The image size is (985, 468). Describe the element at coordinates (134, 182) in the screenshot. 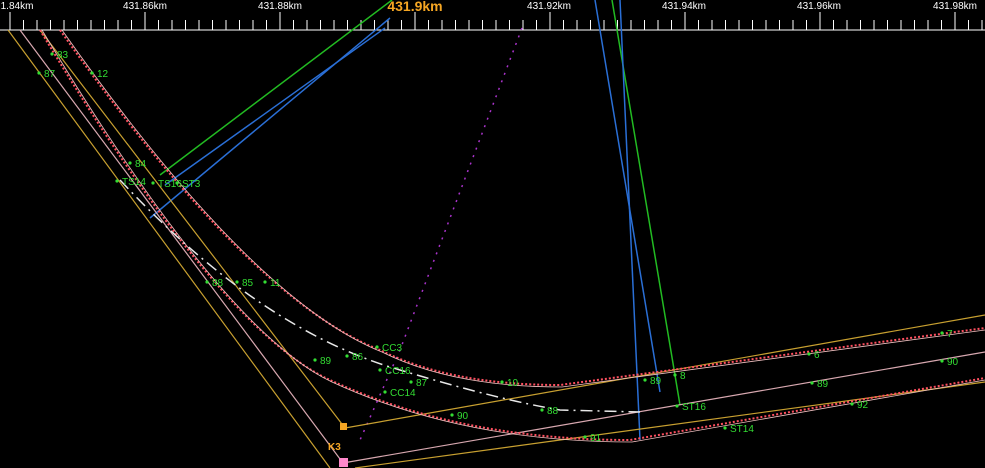

I see `survey-point-label: TS14` at that location.